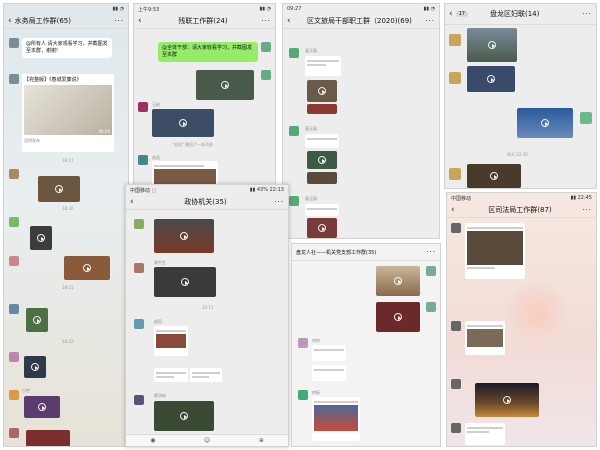 This screenshot has height=450, width=600. What do you see at coordinates (203, 21) in the screenshot?
I see `chat-title: 残联工作群(24)` at bounding box center [203, 21].